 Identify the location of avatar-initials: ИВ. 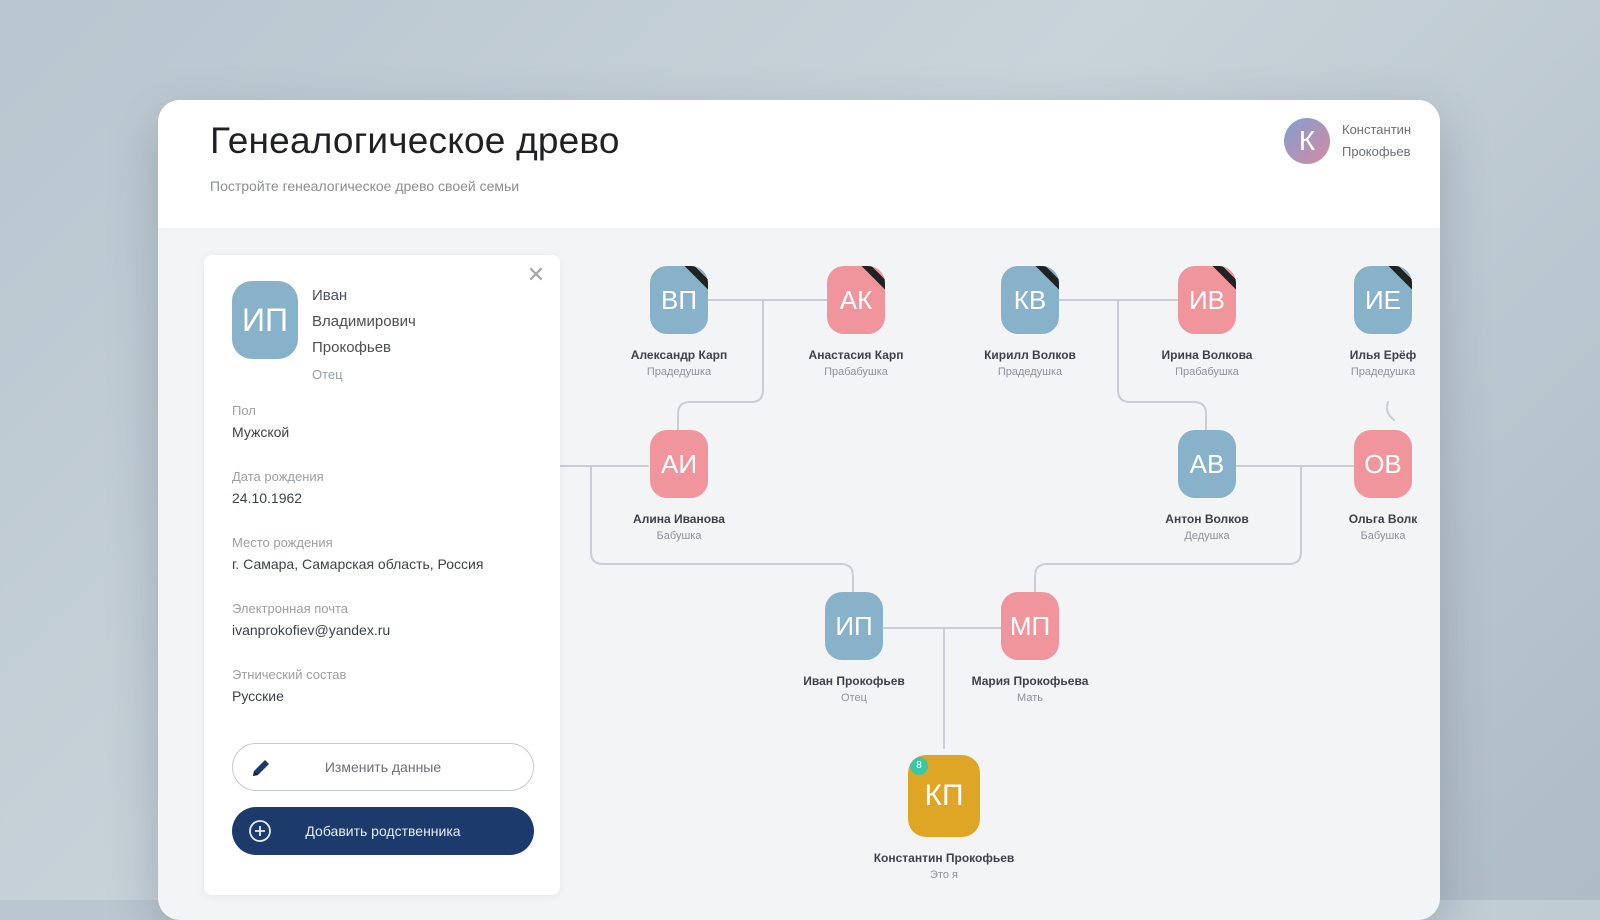
(1207, 299).